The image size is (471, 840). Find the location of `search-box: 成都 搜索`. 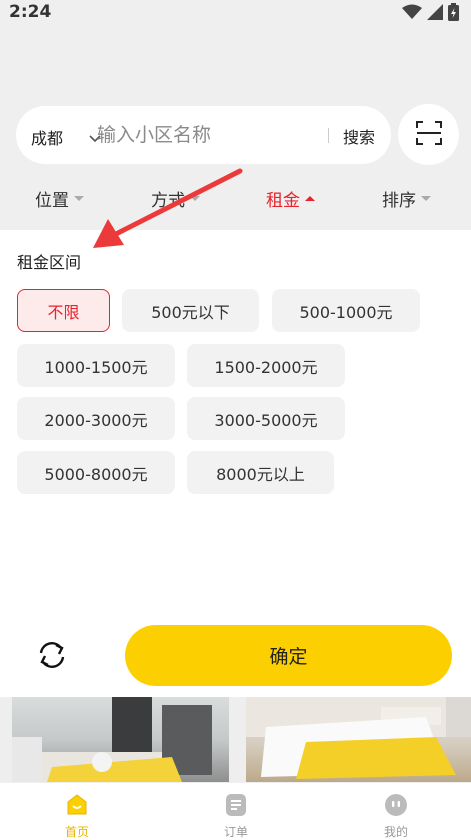

search-box: 成都 搜索 is located at coordinates (203, 135).